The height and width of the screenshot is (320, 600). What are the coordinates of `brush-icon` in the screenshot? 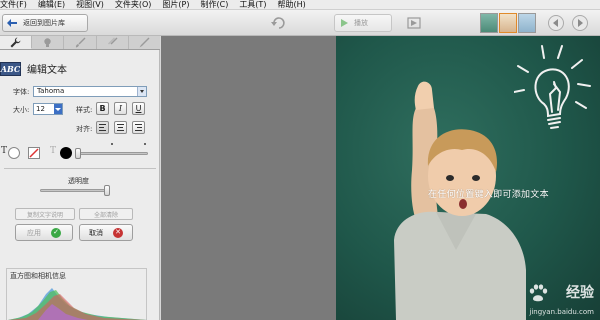 It's located at (80, 42).